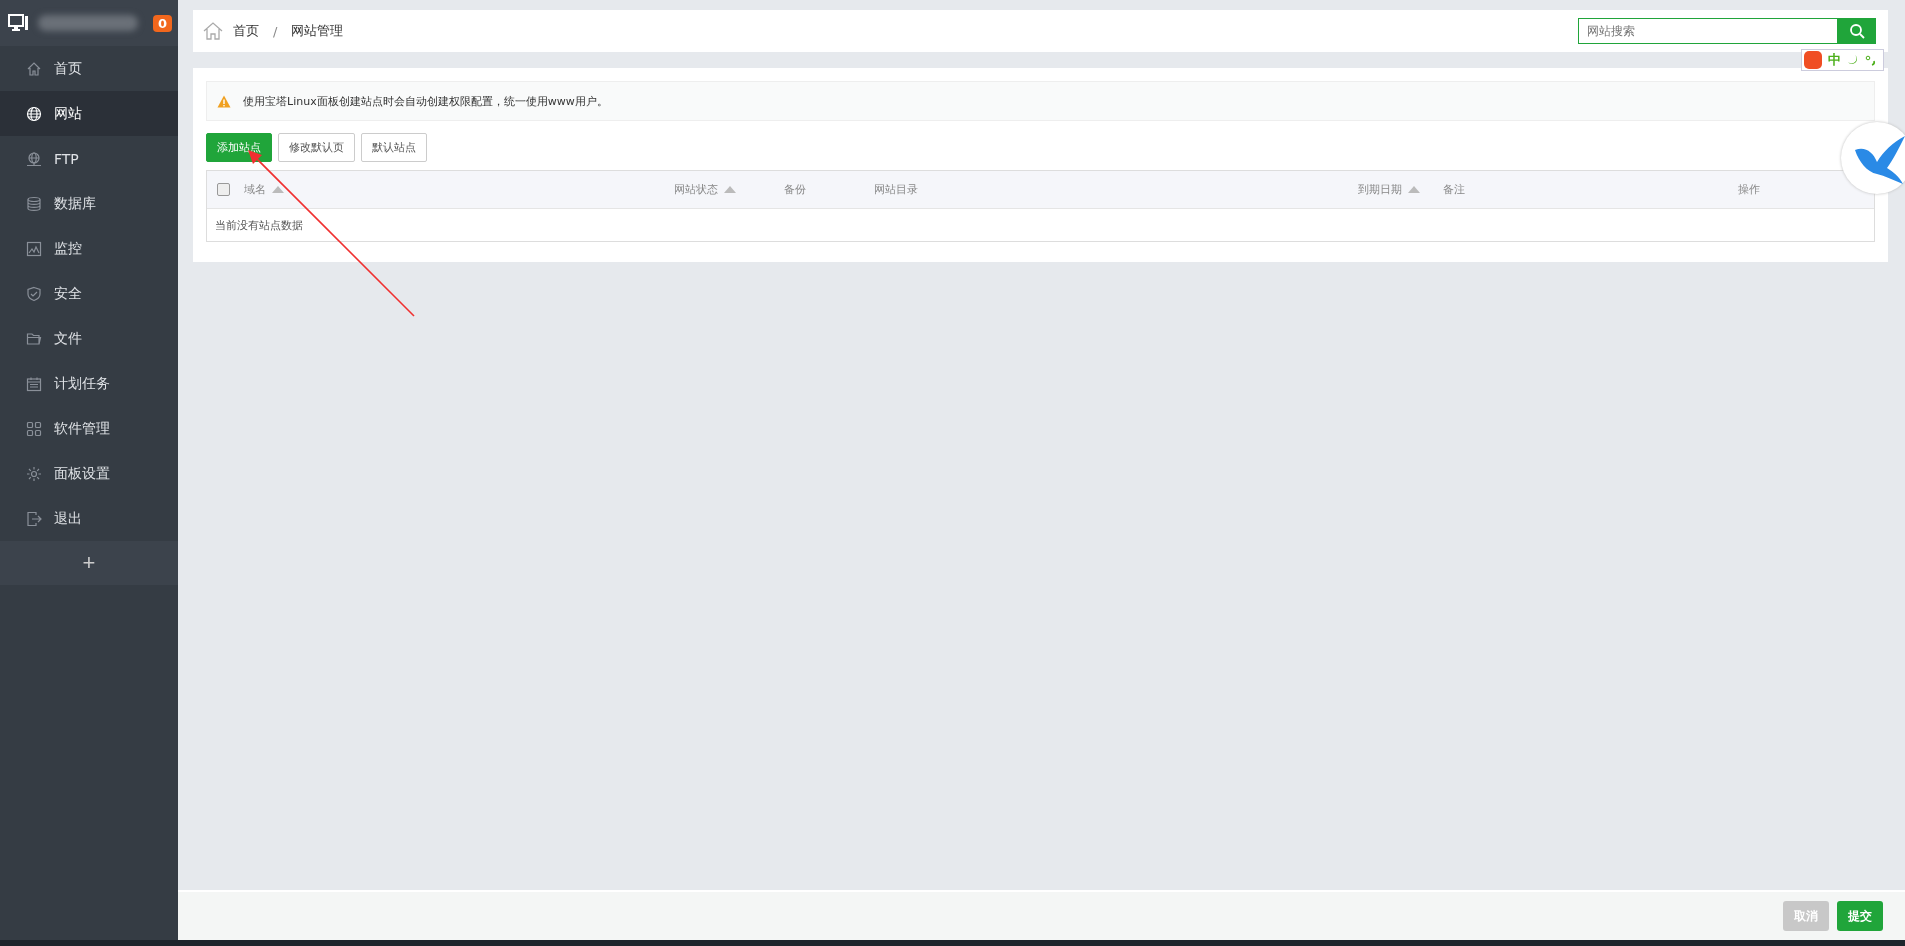 The height and width of the screenshot is (946, 1905). Describe the element at coordinates (259, 225) in the screenshot. I see `empty-message: 当前没有站点数据` at that location.